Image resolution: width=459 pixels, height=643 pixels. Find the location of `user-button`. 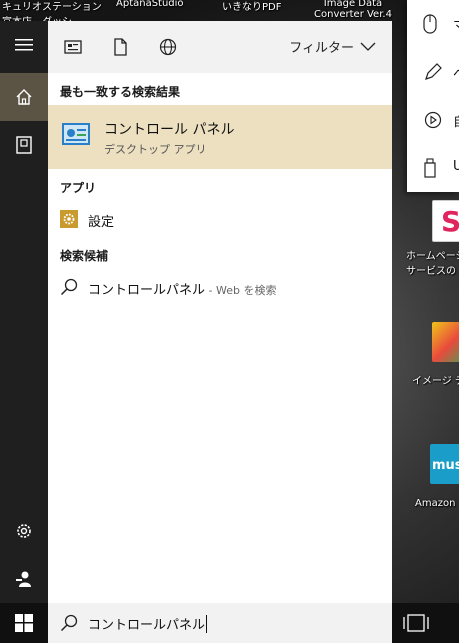

user-button is located at coordinates (24, 579).